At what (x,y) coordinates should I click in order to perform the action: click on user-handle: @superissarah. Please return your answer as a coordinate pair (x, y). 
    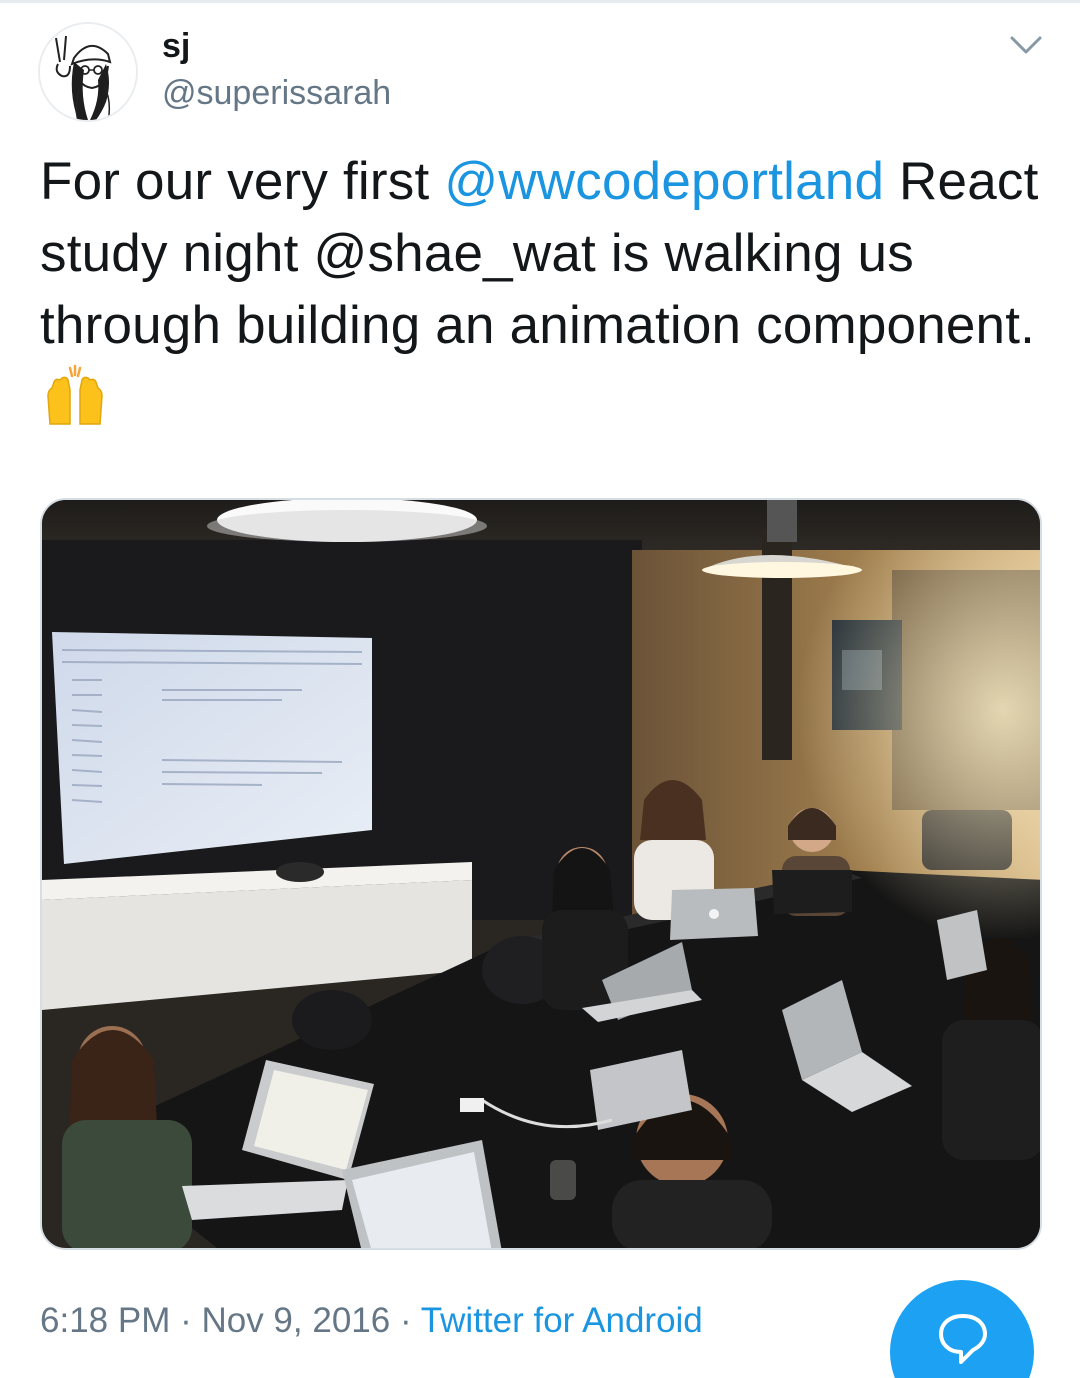
    Looking at the image, I should click on (276, 93).